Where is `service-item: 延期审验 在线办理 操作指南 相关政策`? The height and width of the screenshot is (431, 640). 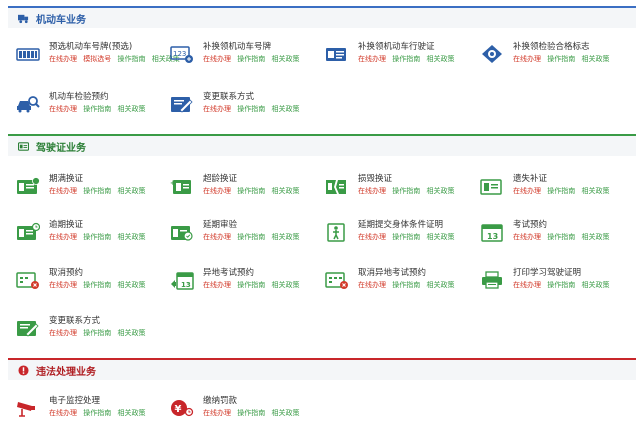
service-item: 延期审验 在线办理 操作指南 相关政策 is located at coordinates (247, 233).